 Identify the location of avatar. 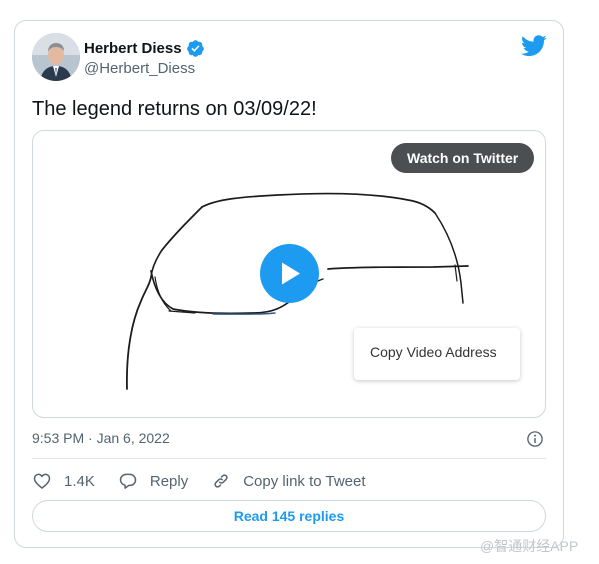
(56, 57).